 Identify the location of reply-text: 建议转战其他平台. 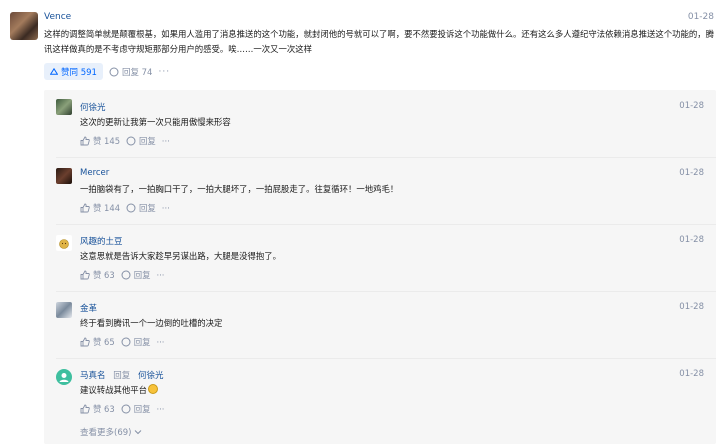
(113, 390).